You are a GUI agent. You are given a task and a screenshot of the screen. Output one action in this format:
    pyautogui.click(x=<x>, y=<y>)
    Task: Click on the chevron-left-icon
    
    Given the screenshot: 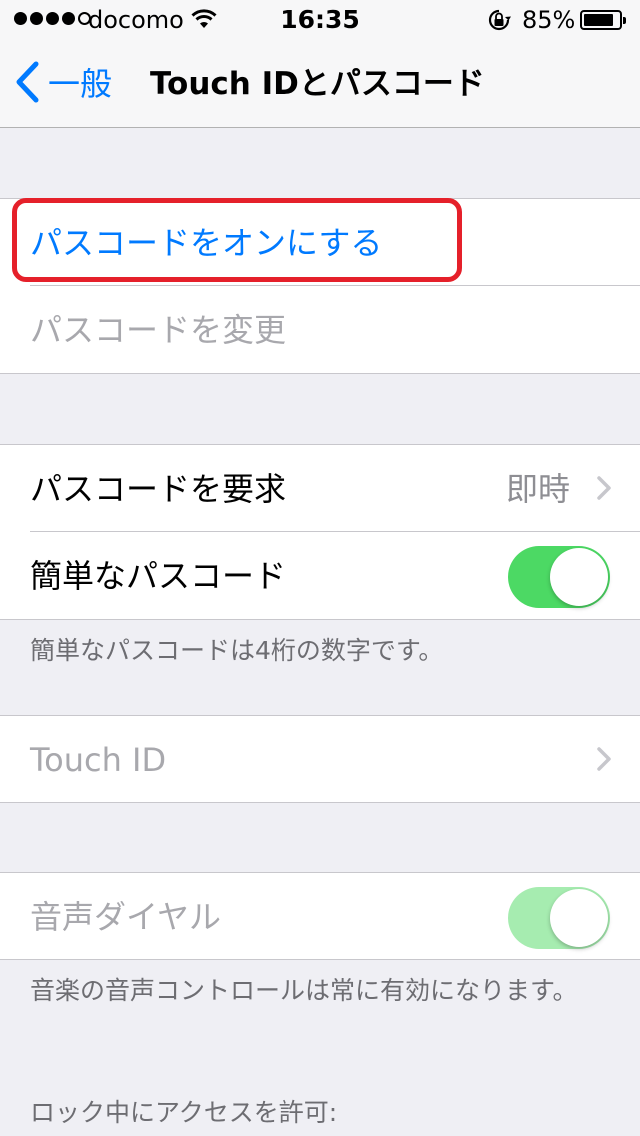 What is the action you would take?
    pyautogui.click(x=27, y=84)
    